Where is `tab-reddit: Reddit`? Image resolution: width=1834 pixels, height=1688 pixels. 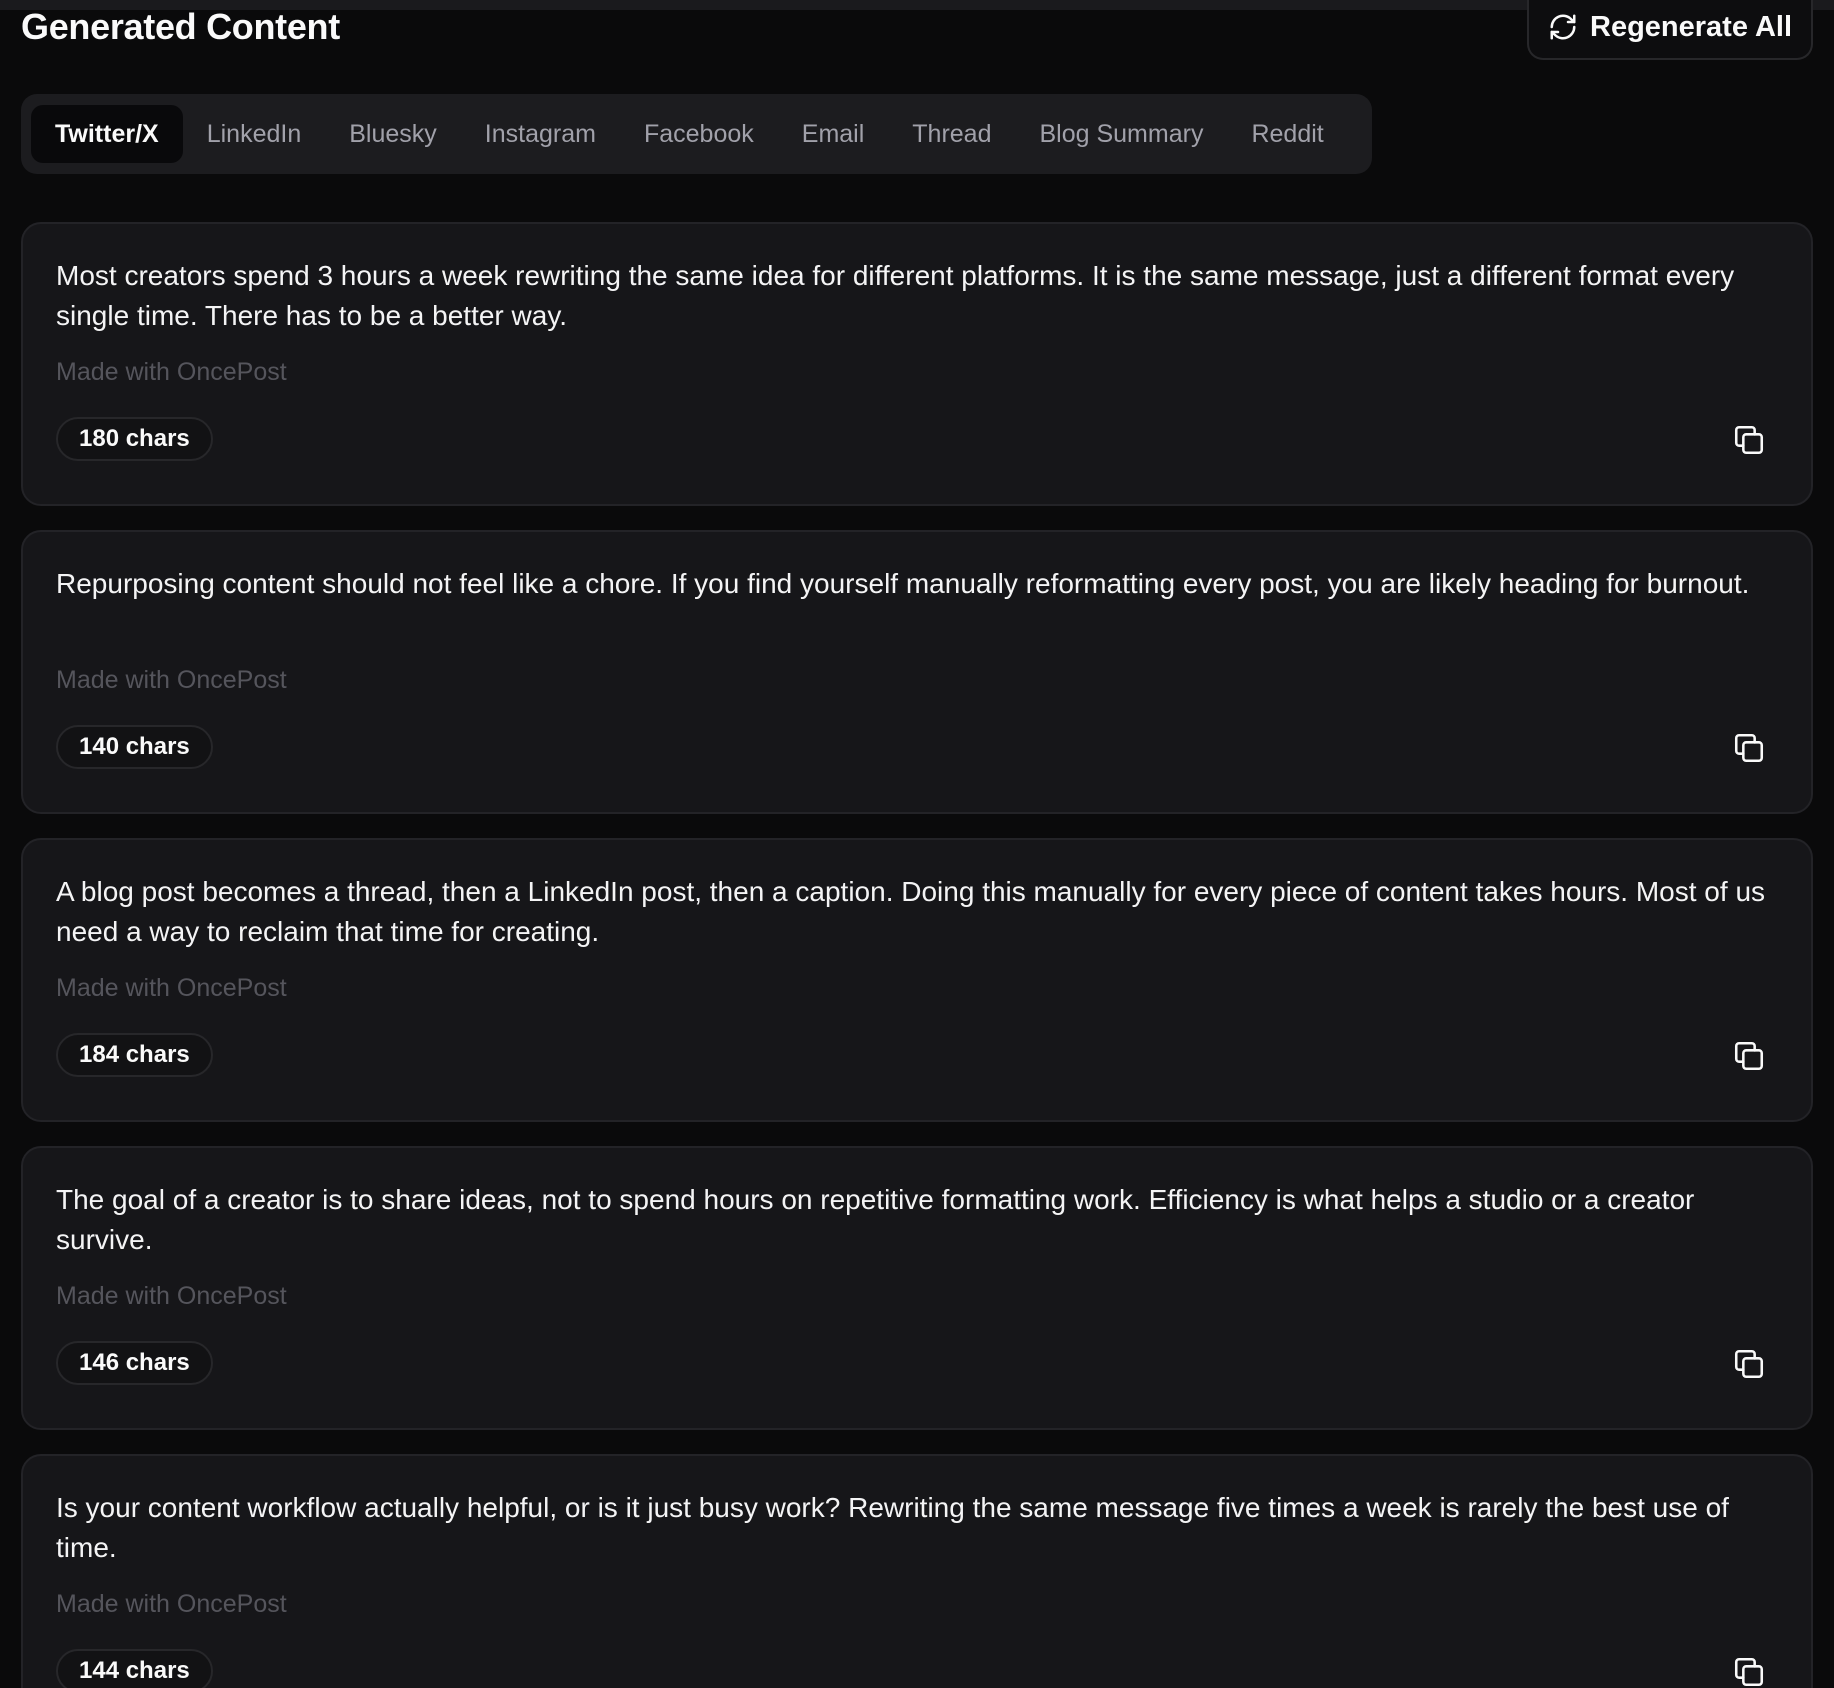
tab-reddit: Reddit is located at coordinates (1287, 134).